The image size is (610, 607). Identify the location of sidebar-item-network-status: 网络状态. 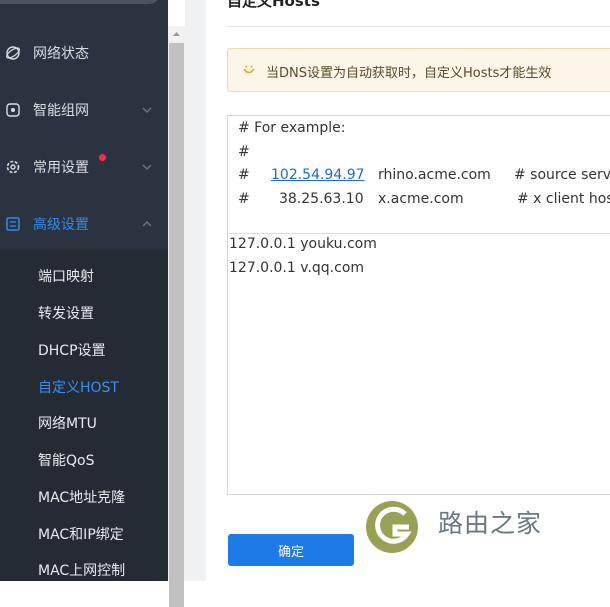
(84, 53).